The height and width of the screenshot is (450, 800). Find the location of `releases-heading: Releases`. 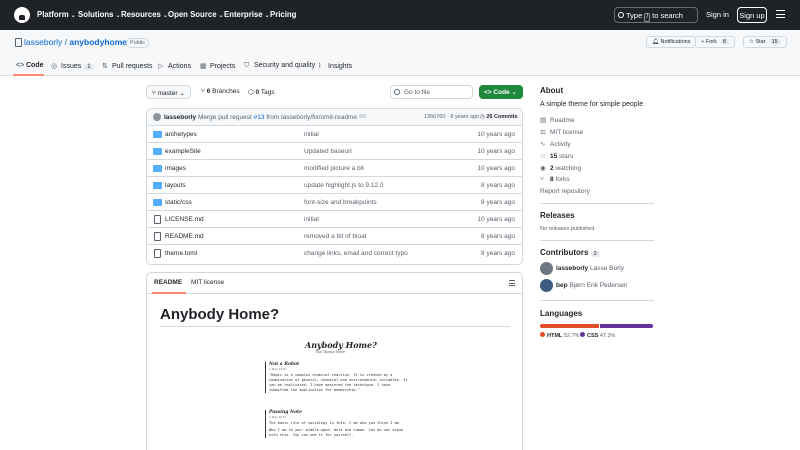

releases-heading: Releases is located at coordinates (557, 215).